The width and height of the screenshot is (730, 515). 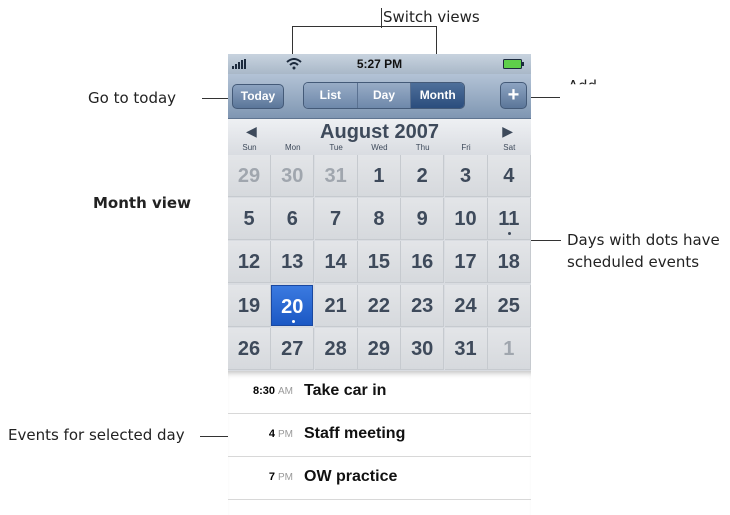 I want to click on day-cell: 21, so click(x=336, y=305).